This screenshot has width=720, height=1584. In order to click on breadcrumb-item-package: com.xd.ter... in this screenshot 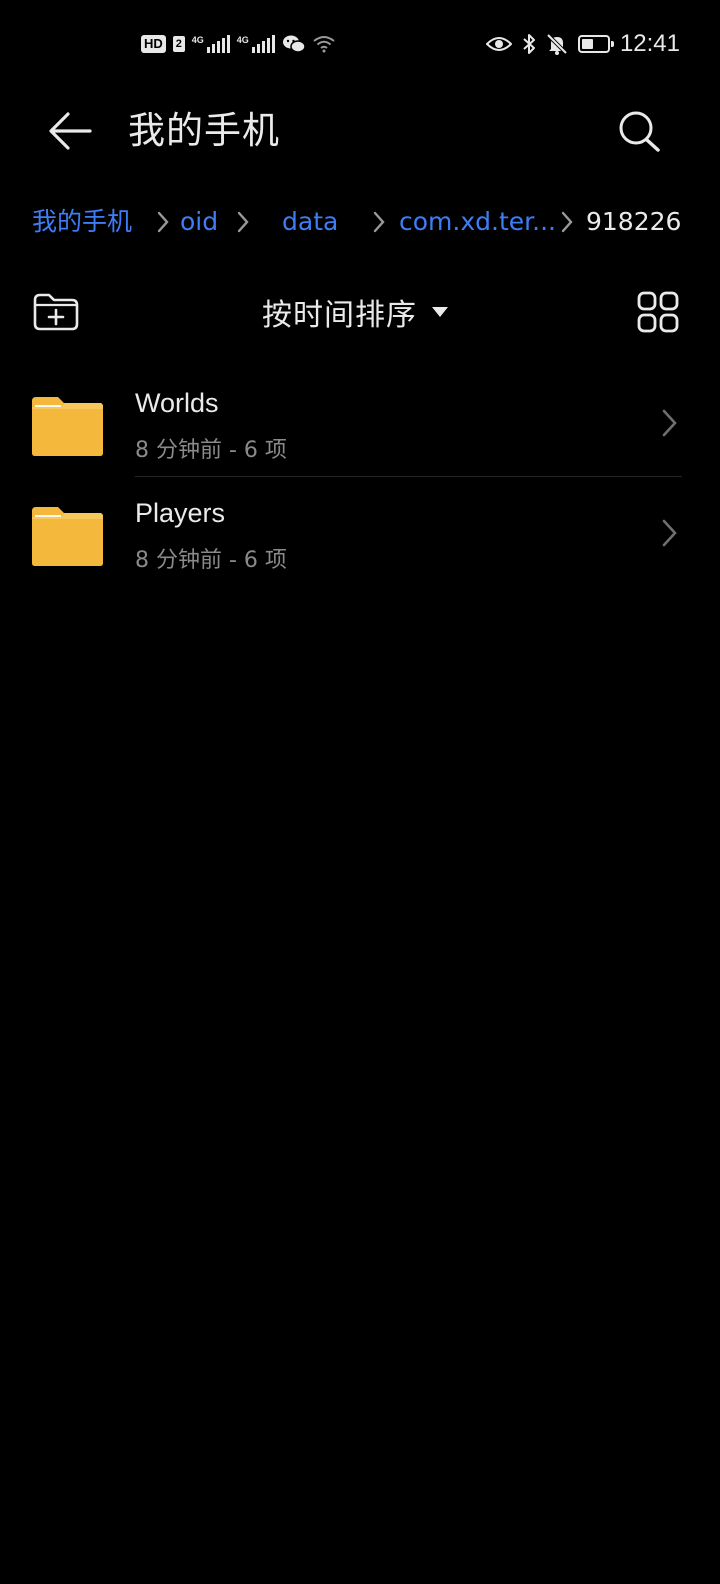, I will do `click(477, 222)`.